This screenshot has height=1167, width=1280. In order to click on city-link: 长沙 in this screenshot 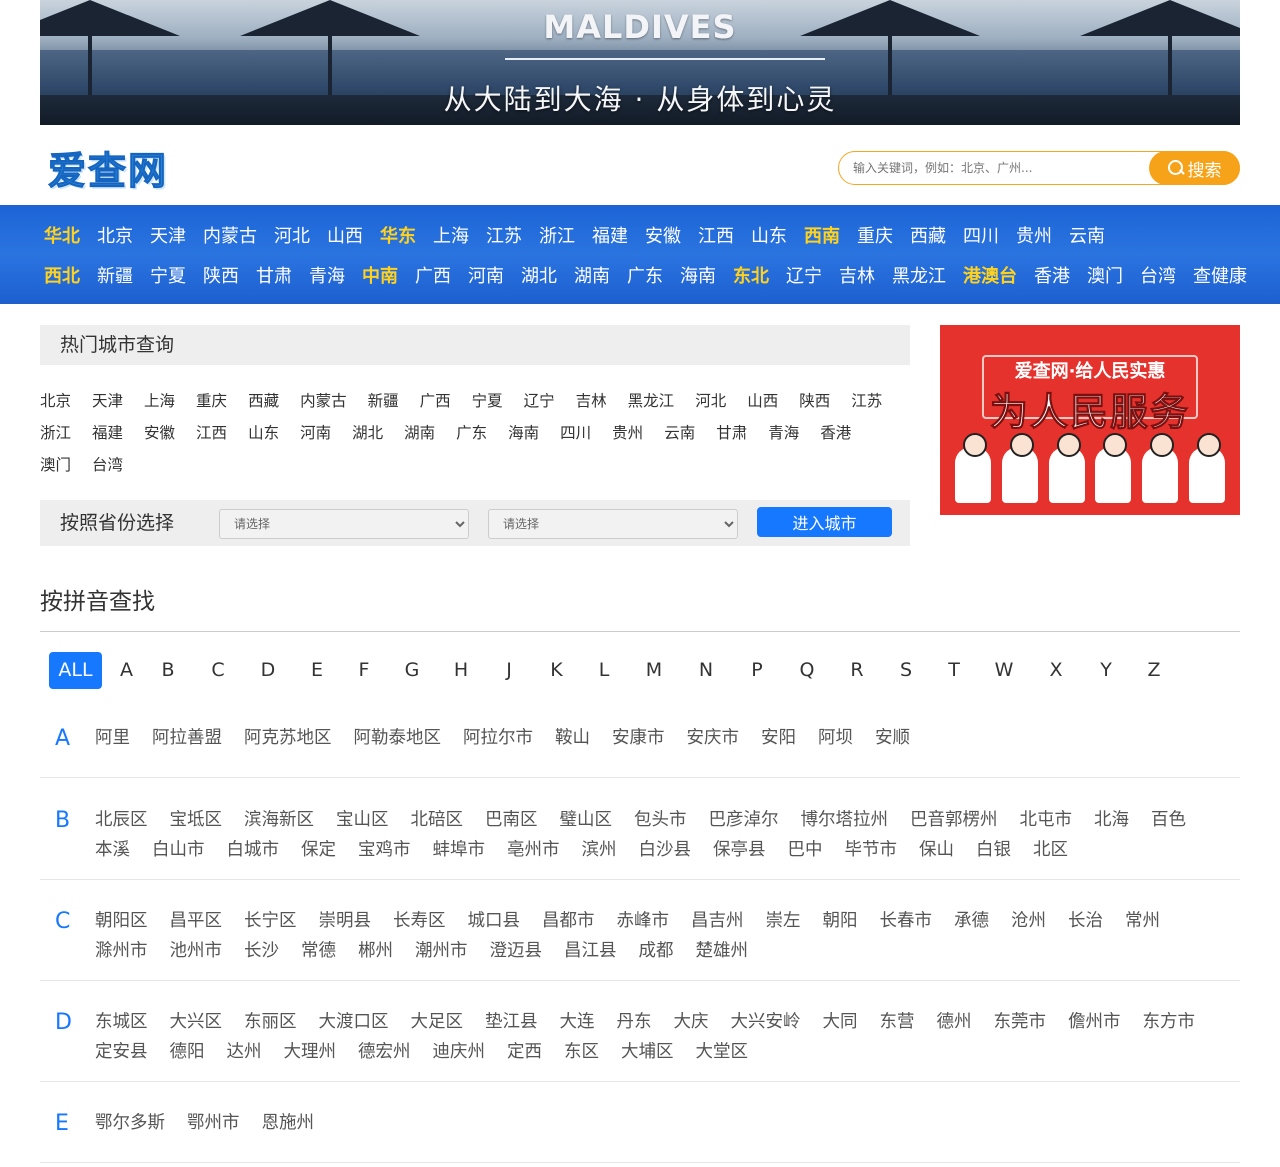, I will do `click(261, 951)`.